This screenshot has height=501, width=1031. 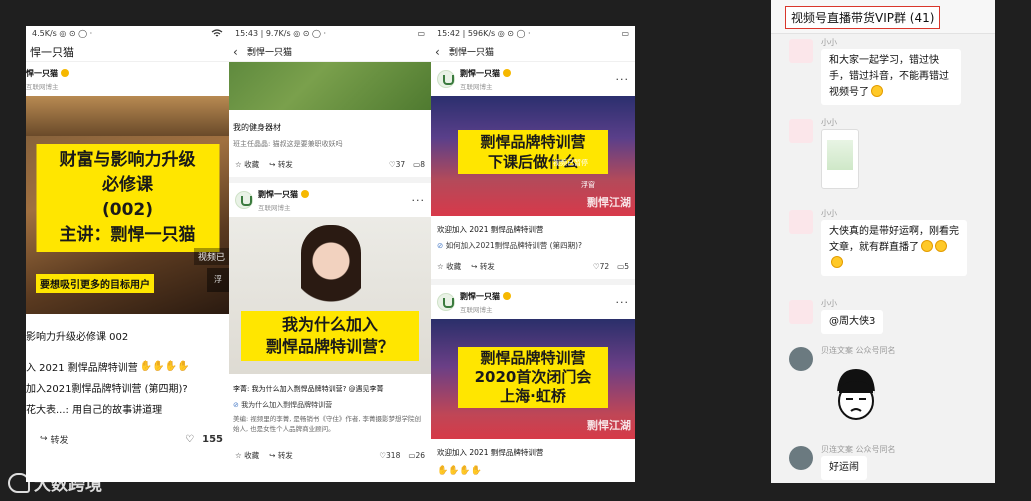 What do you see at coordinates (570, 163) in the screenshot?
I see `paused-overlay: 视频已暂停` at bounding box center [570, 163].